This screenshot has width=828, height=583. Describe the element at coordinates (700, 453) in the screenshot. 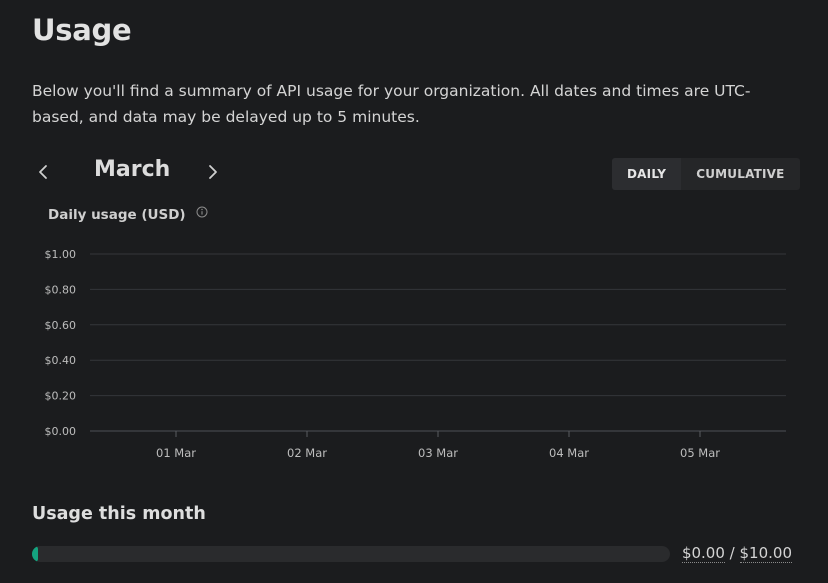

I see `x-tick-label: 05 Mar` at that location.